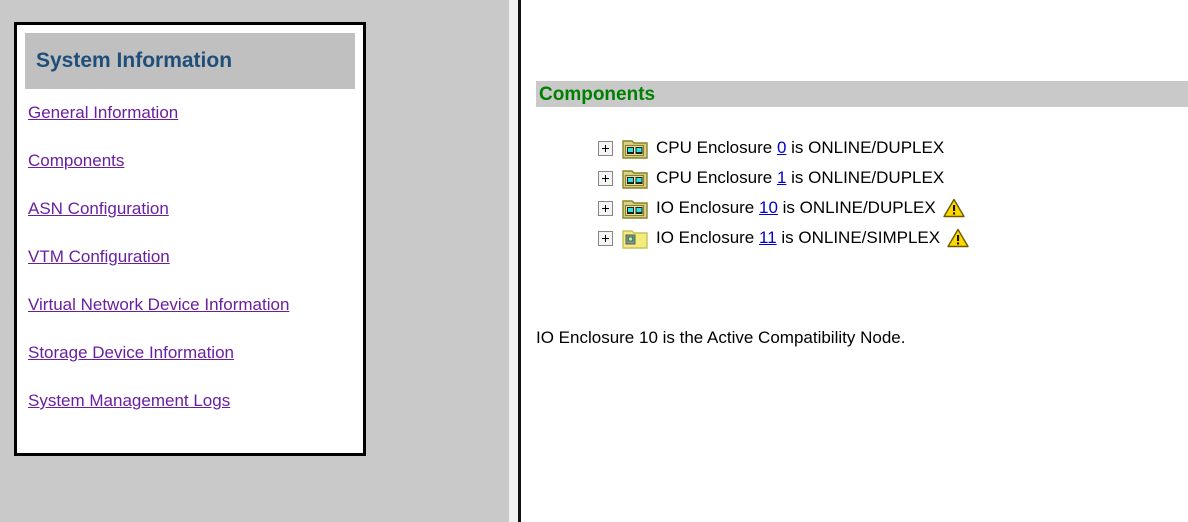 The height and width of the screenshot is (522, 1188). What do you see at coordinates (513, 261) in the screenshot?
I see `panel-divider-gap` at bounding box center [513, 261].